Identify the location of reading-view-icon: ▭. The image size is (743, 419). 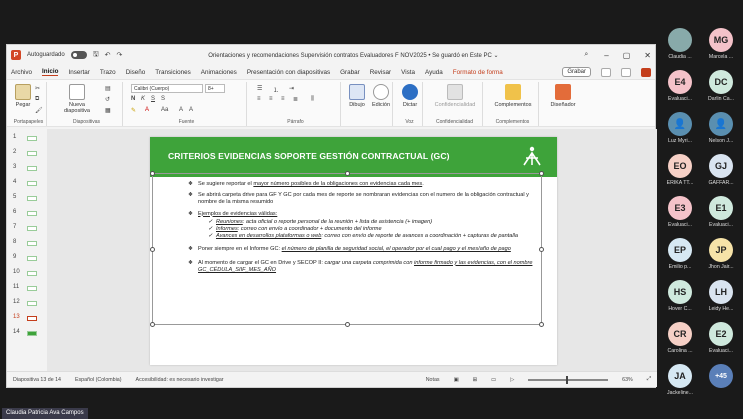
(493, 380).